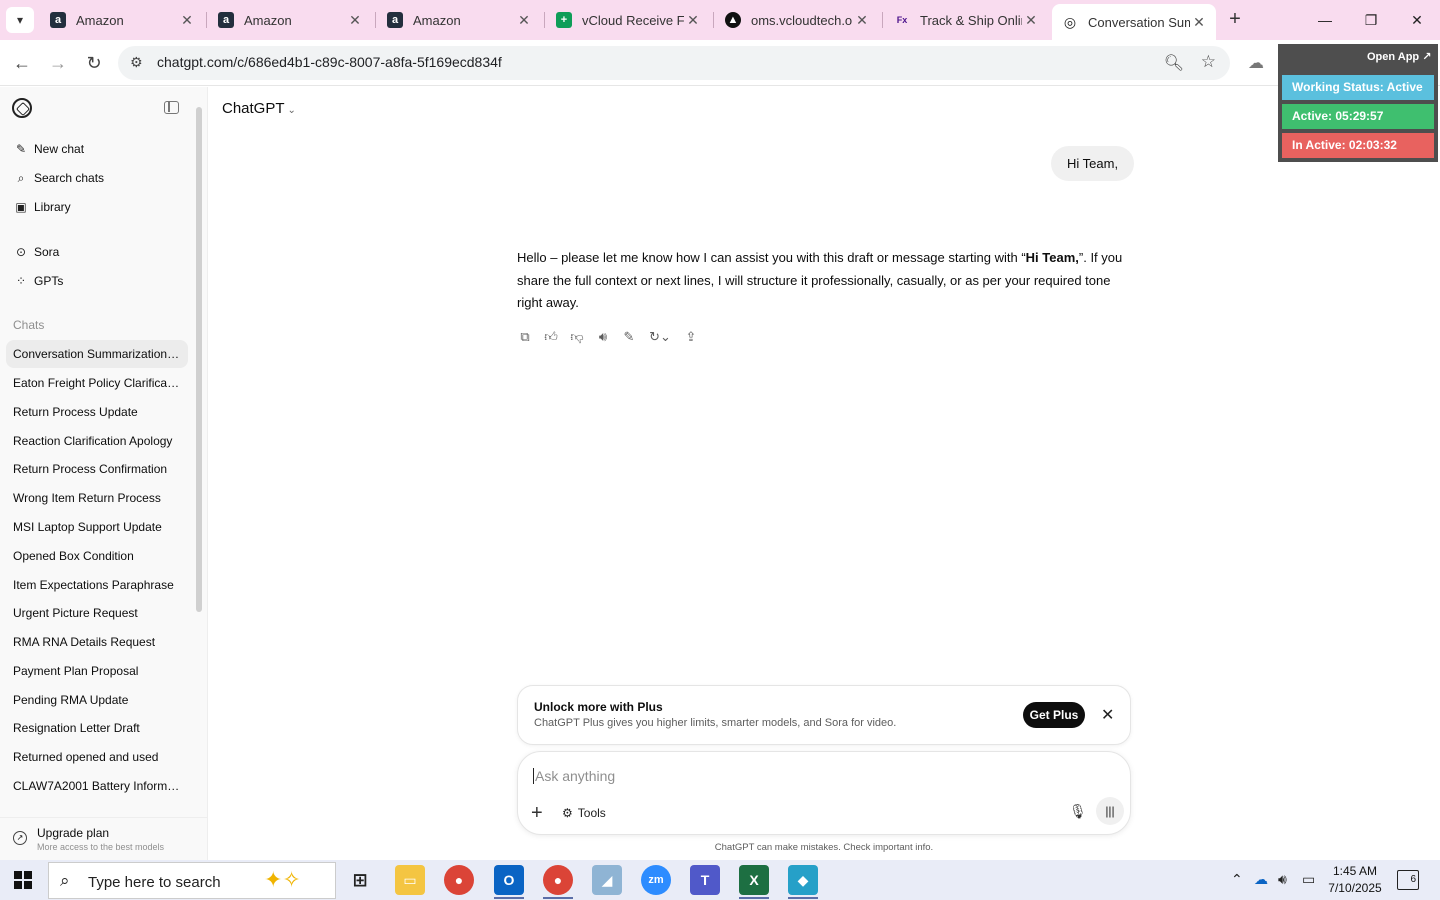  I want to click on browser-tab-active: ◎ Conversation Sum ✕, so click(1134, 22).